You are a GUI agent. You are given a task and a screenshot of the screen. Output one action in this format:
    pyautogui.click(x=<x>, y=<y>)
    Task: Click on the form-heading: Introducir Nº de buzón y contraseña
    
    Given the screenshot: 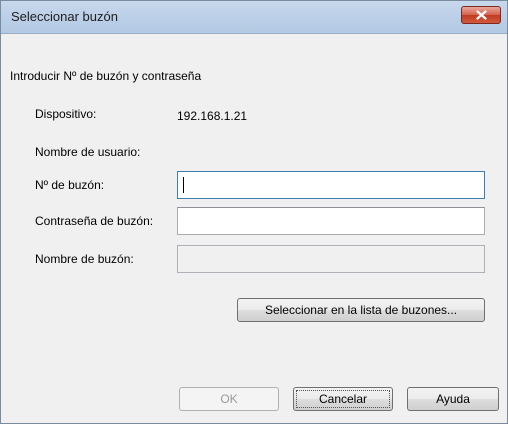 What is the action you would take?
    pyautogui.click(x=106, y=76)
    